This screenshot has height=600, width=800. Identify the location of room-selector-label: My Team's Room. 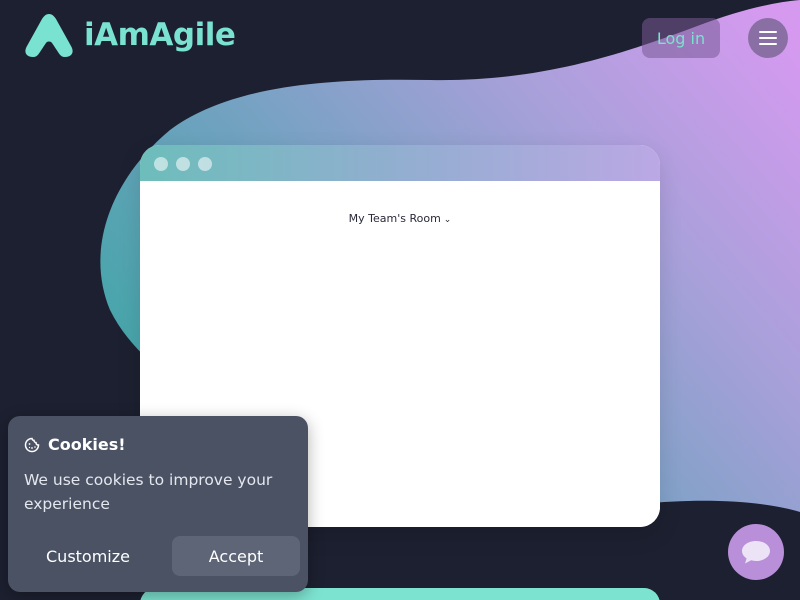
(394, 218).